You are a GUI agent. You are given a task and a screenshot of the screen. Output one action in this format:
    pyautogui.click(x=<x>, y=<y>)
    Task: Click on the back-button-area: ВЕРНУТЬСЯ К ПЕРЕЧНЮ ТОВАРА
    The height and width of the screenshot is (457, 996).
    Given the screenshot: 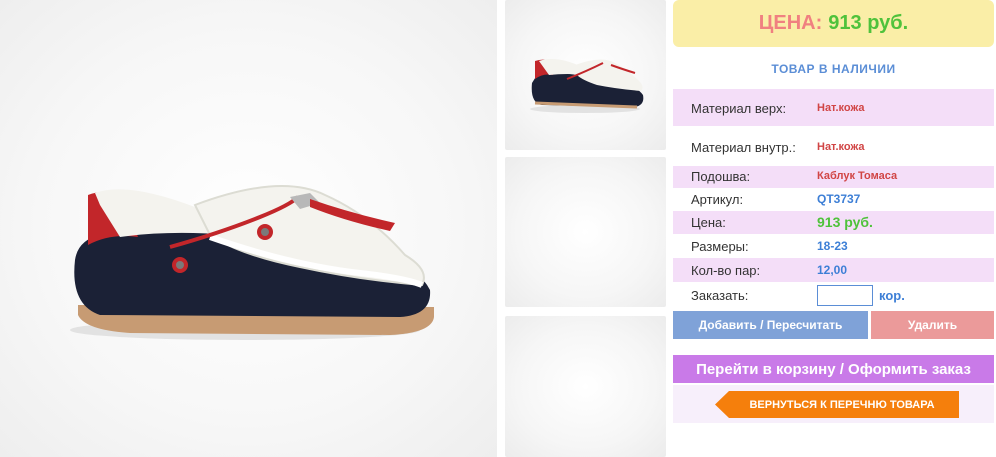 What is the action you would take?
    pyautogui.click(x=833, y=404)
    